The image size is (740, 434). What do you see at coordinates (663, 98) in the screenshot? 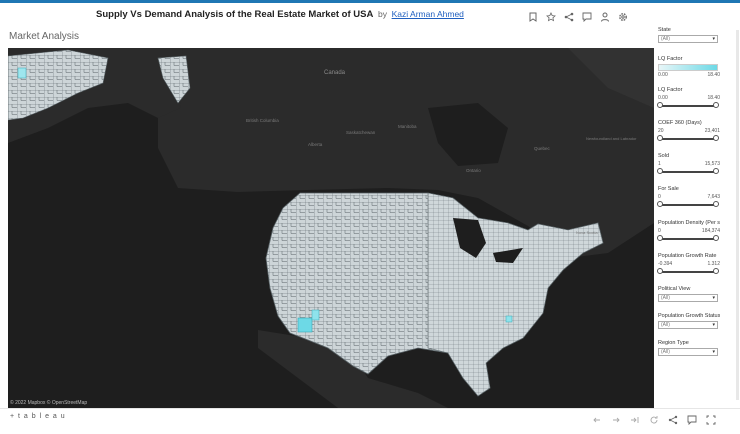
I see `lq-factor-min: 0.00` at bounding box center [663, 98].